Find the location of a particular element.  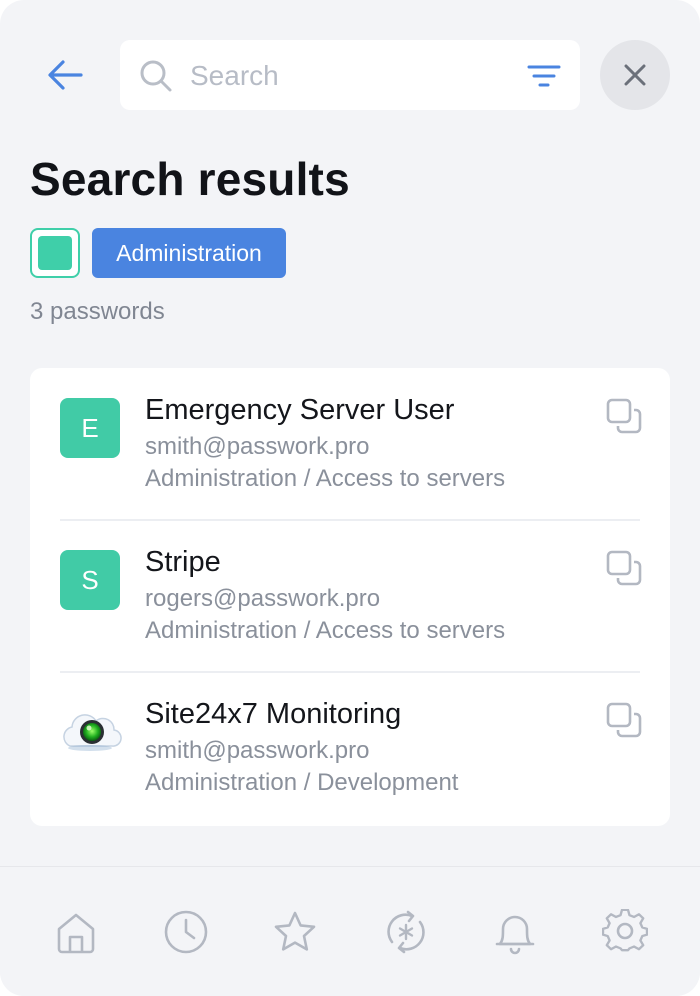

arrow-left-icon is located at coordinates (65, 75).